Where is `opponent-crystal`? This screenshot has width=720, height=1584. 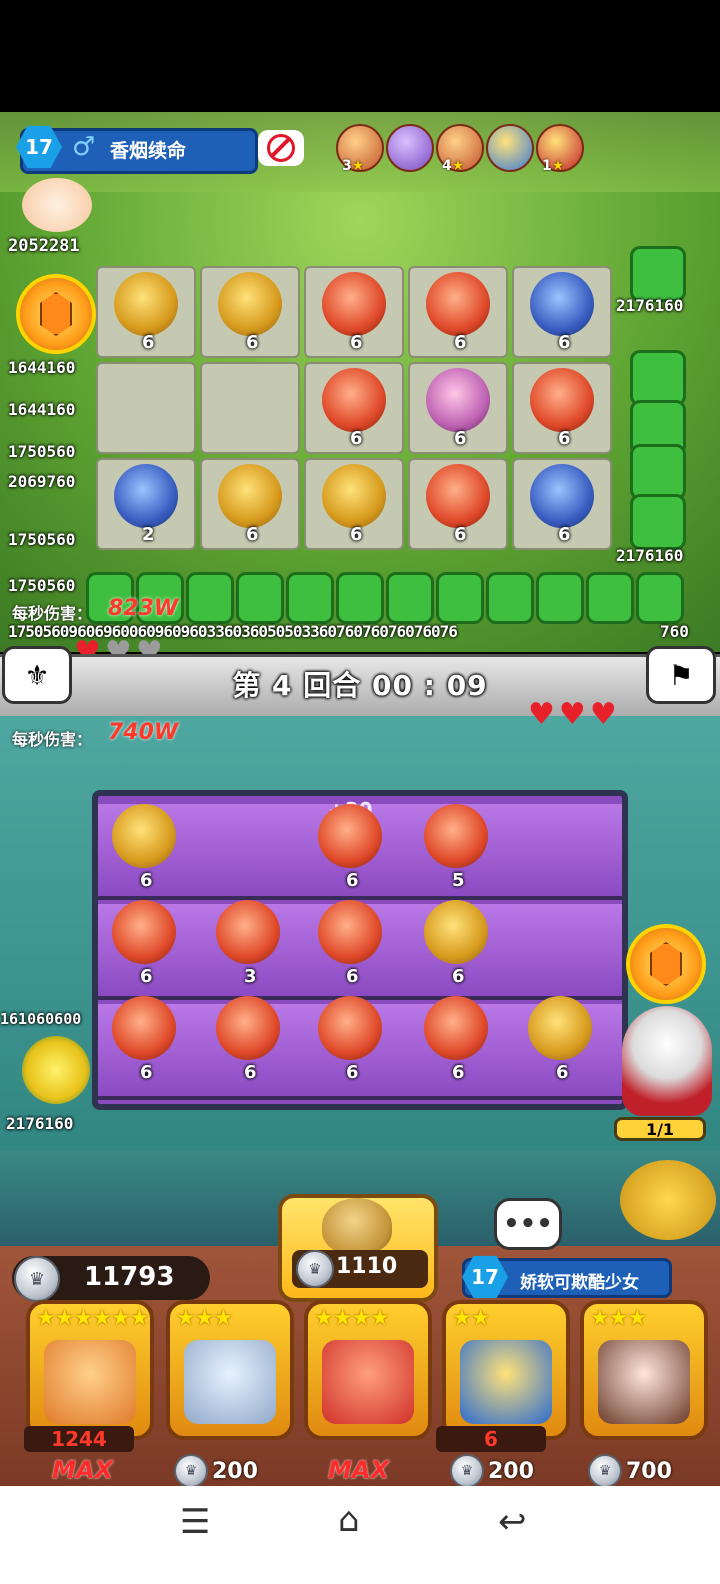 opponent-crystal is located at coordinates (56, 314).